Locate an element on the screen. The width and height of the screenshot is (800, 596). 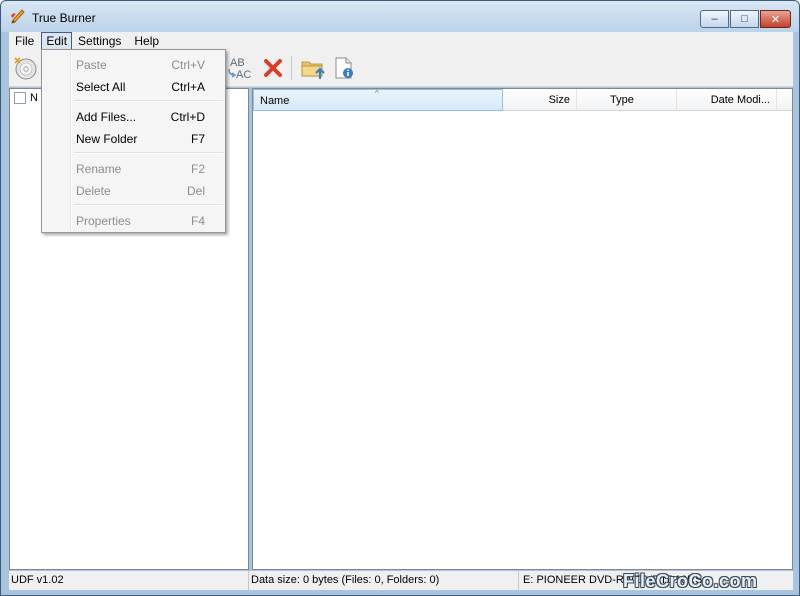
title-bar: True Burner – □ ✕ is located at coordinates (400, 16).